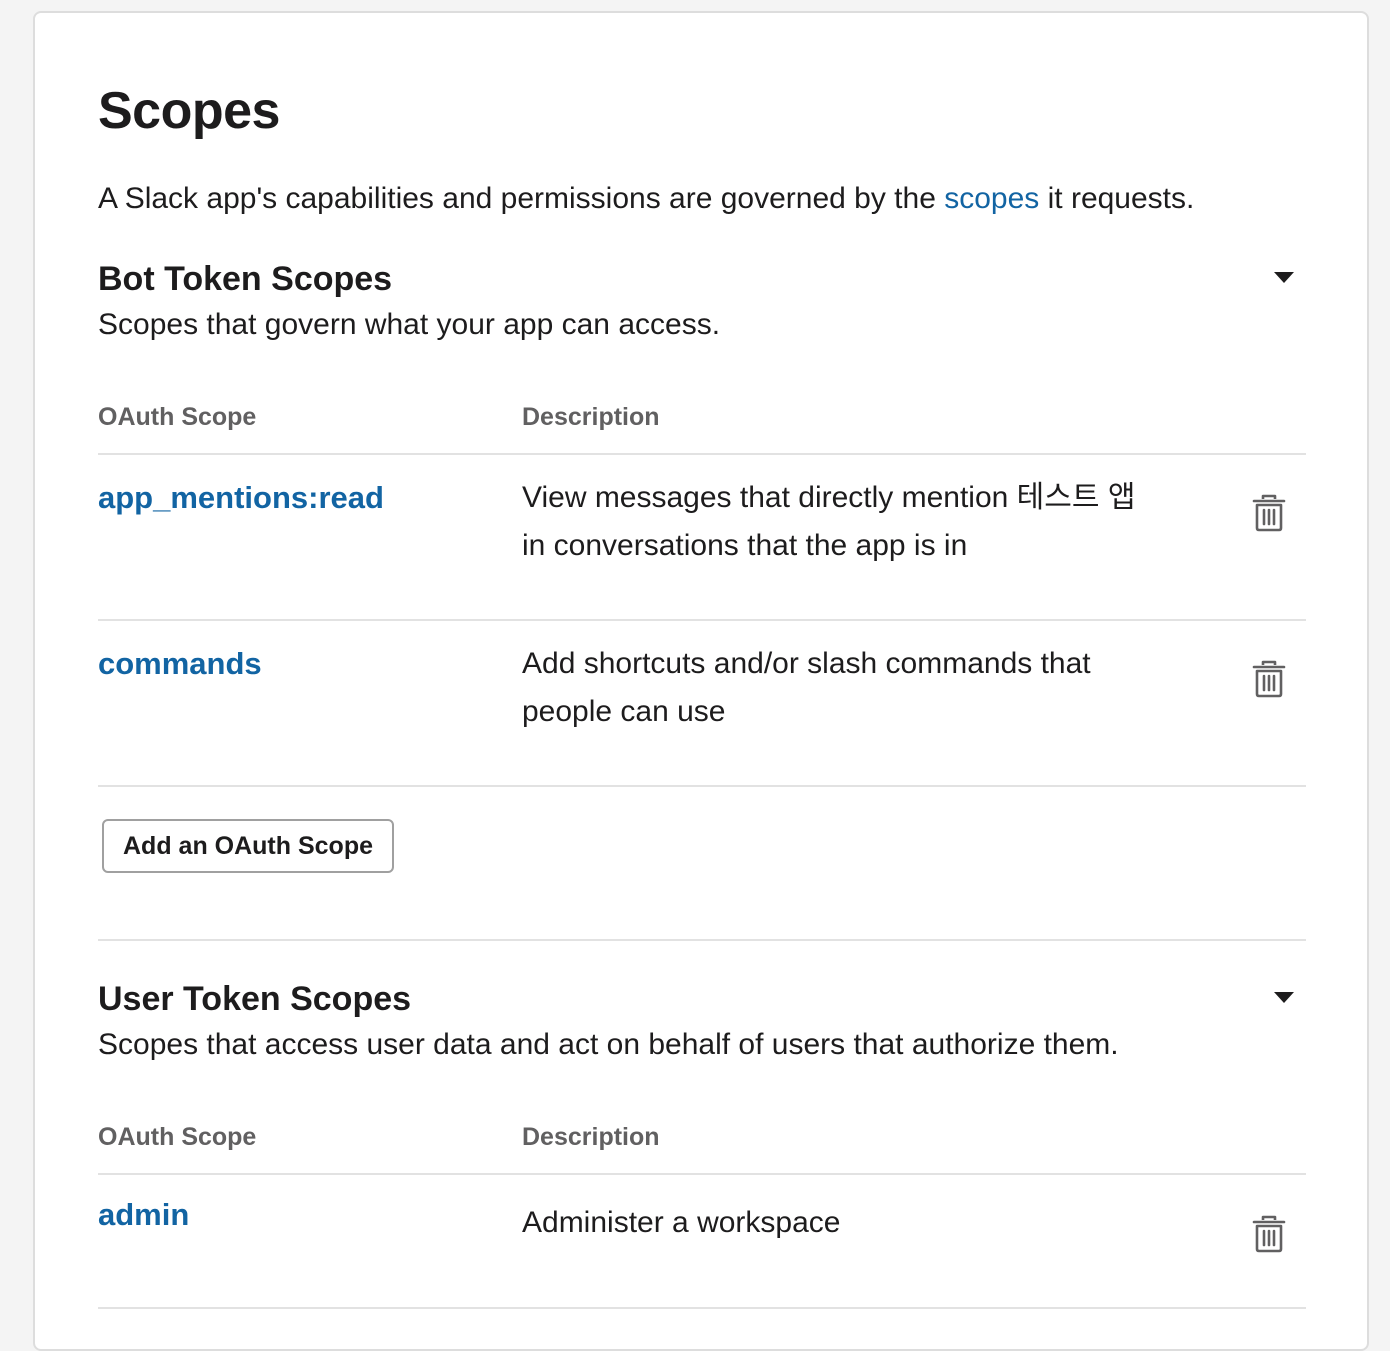 This screenshot has height=1351, width=1390. What do you see at coordinates (241, 498) in the screenshot?
I see `scope-link: app_mentions:read` at bounding box center [241, 498].